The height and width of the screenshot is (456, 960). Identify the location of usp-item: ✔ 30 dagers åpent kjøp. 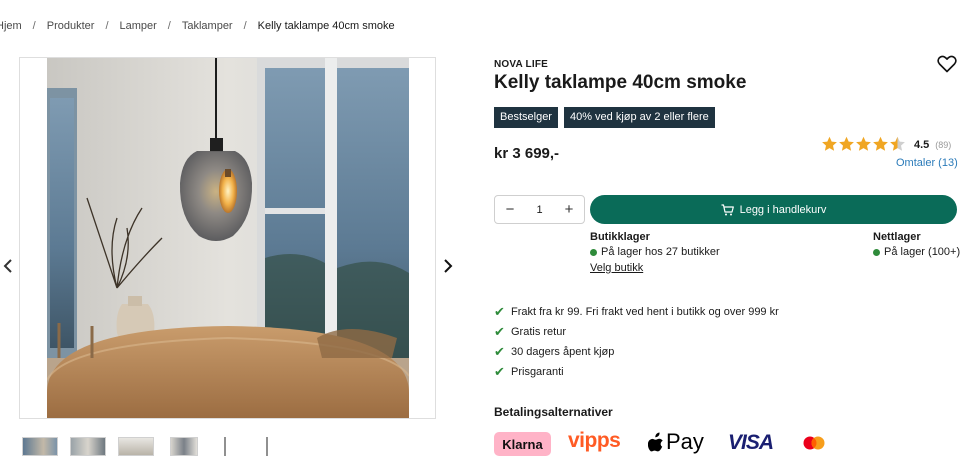
(636, 352).